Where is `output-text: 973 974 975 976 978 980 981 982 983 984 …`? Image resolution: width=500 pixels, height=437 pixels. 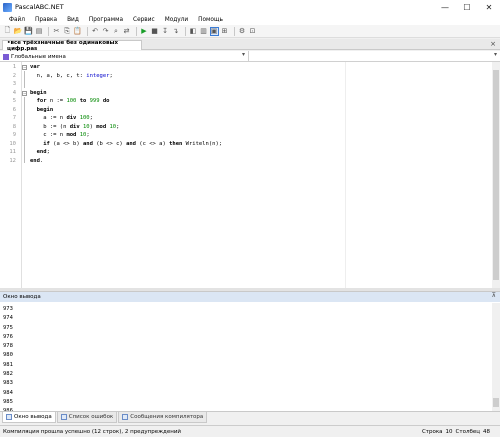 output-text: 973 974 975 976 978 980 981 982 983 984 … is located at coordinates (8, 365).